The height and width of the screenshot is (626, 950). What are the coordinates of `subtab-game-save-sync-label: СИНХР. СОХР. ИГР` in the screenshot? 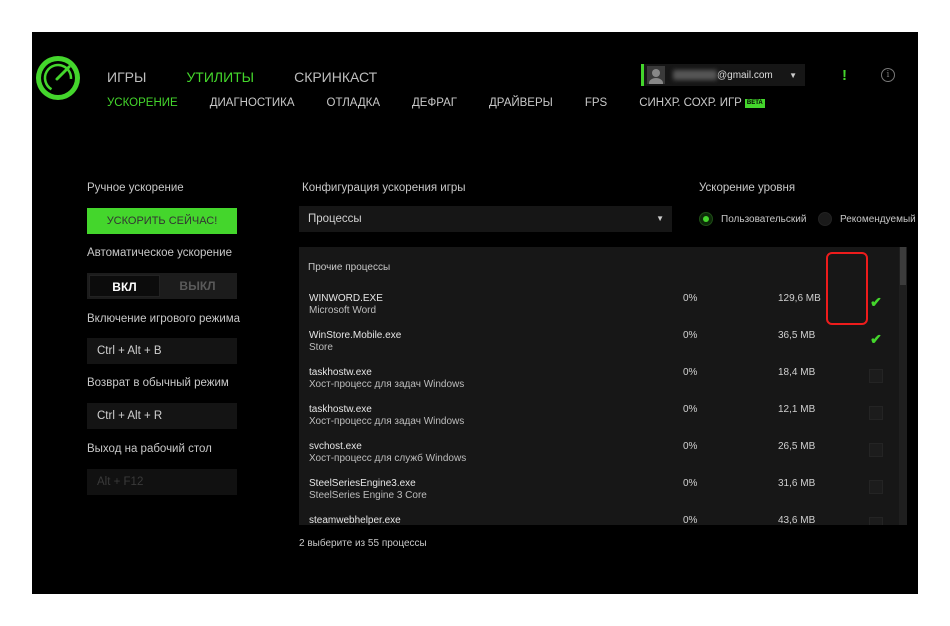 It's located at (690, 103).